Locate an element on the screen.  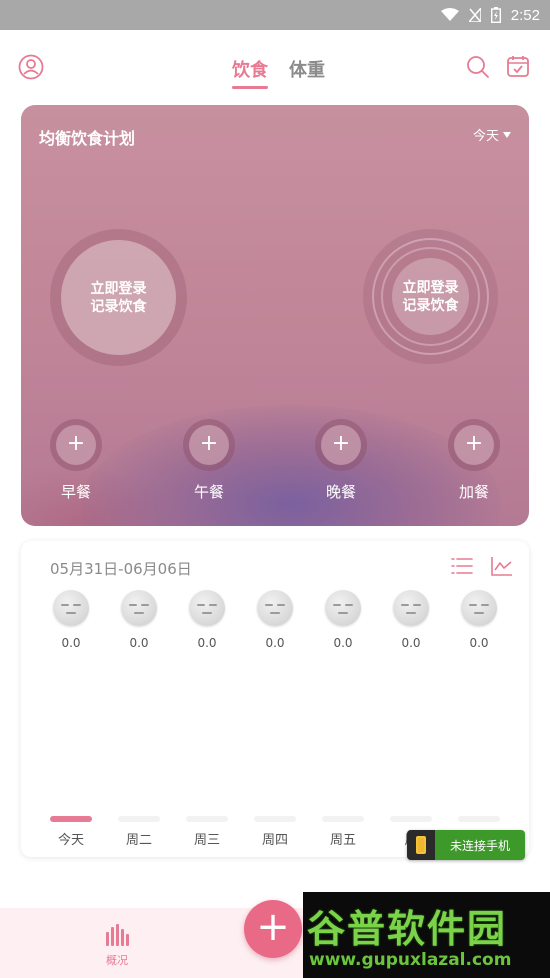
no-signal-icon is located at coordinates (474, 15).